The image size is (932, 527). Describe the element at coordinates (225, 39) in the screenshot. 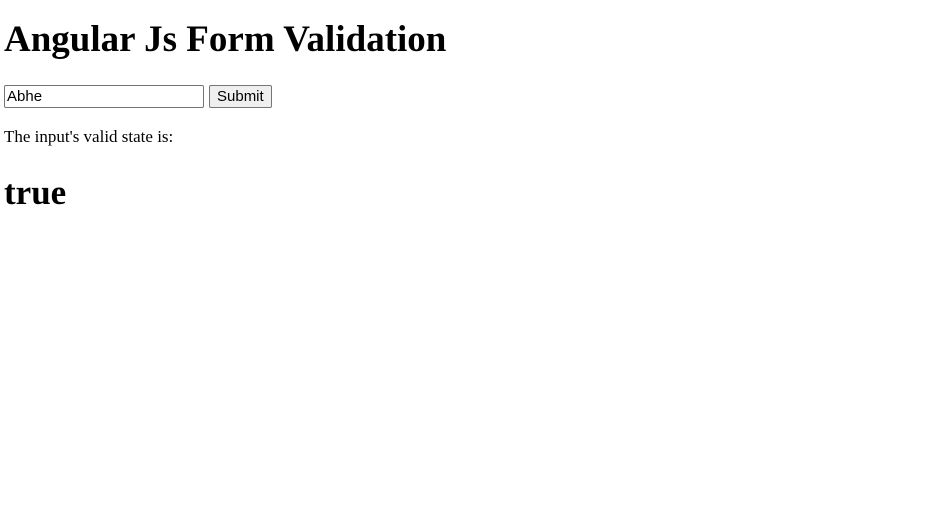

I see `page-title: Angular Js Form Validation` at that location.